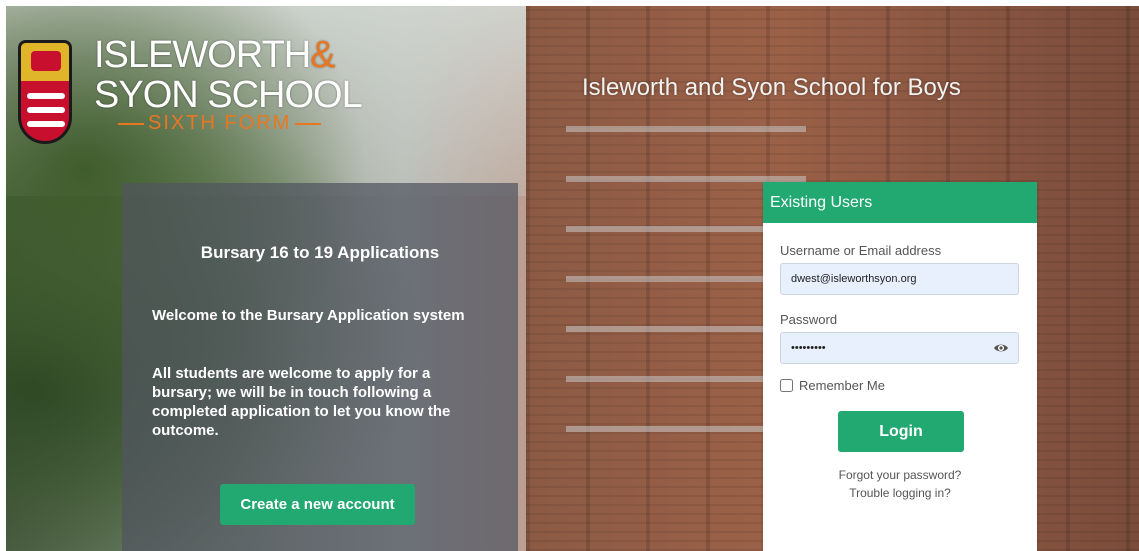  What do you see at coordinates (900, 493) in the screenshot?
I see `trouble-logging-in-link: Trouble logging in?` at bounding box center [900, 493].